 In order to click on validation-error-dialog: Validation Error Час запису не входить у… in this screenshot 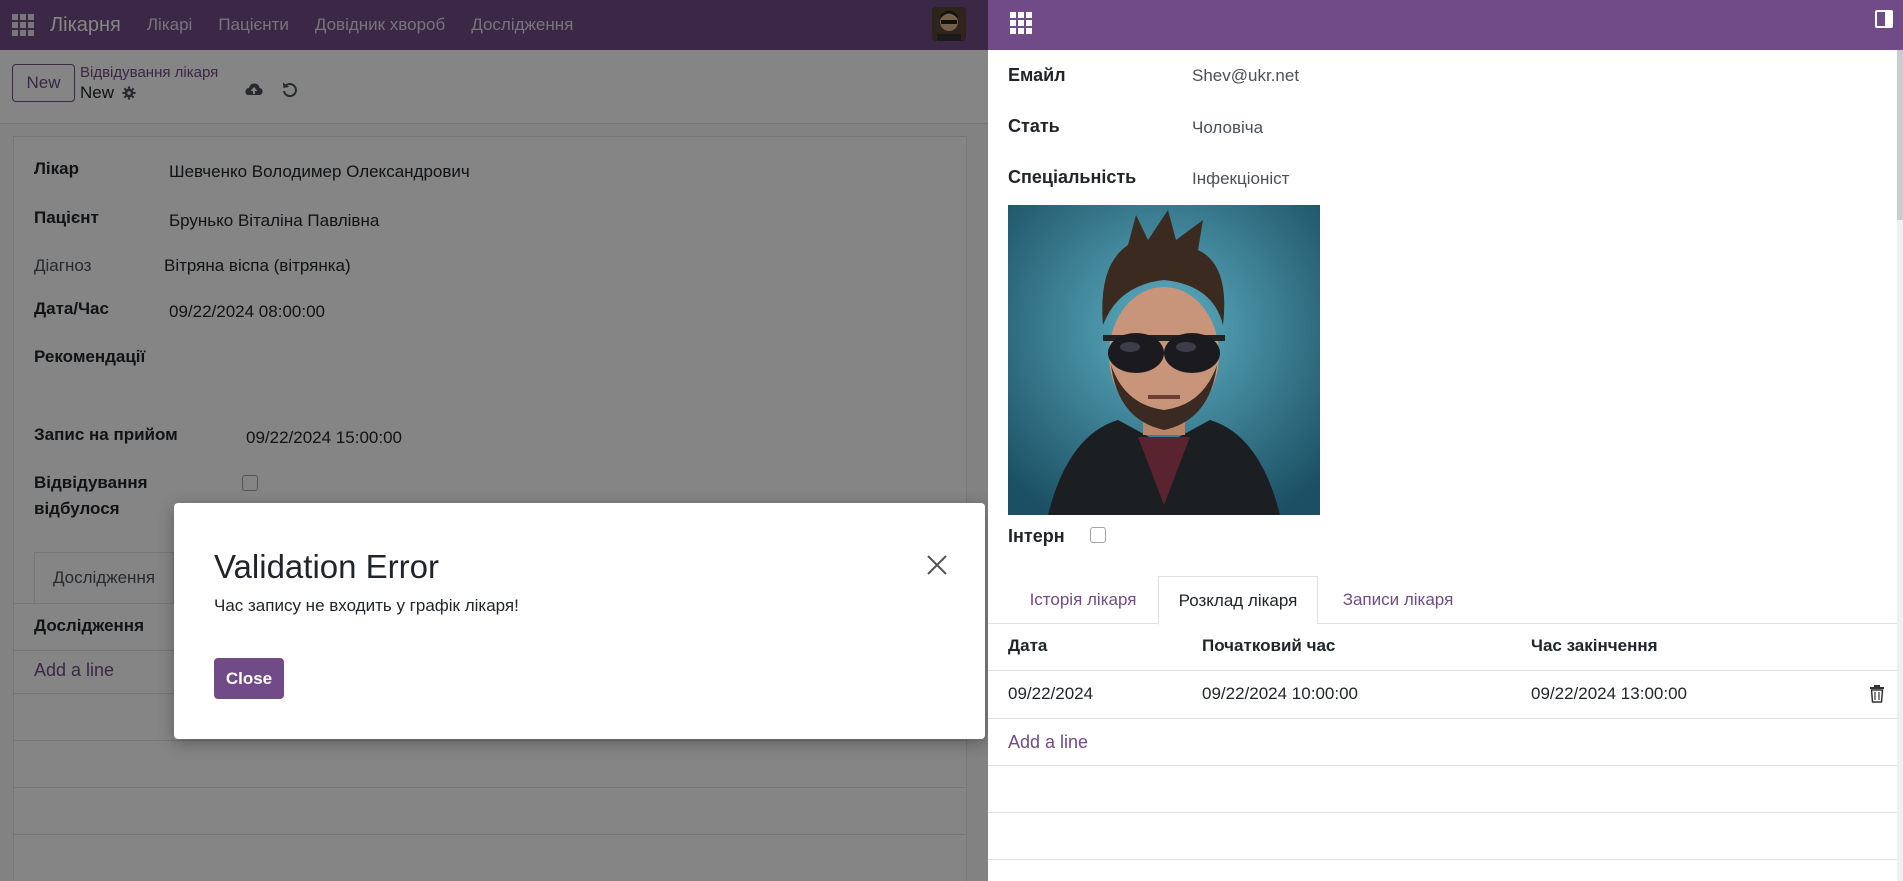, I will do `click(579, 621)`.